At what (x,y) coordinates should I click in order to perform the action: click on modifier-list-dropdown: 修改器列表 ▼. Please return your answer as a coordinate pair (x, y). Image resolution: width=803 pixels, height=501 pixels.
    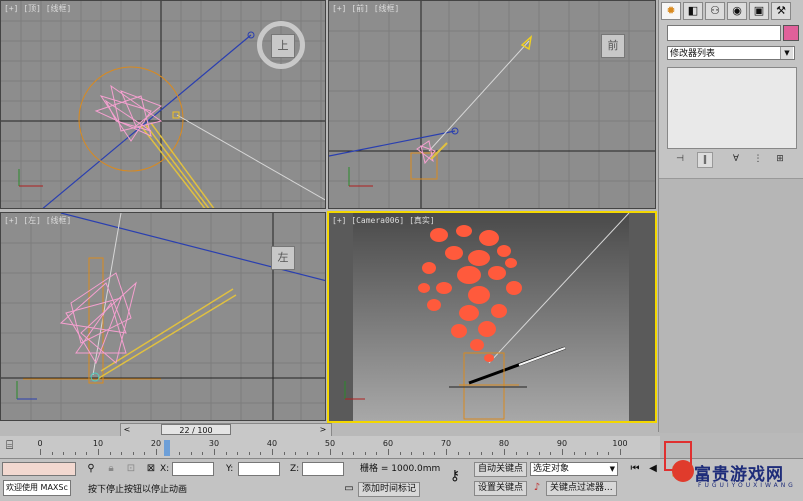
    Looking at the image, I should click on (731, 53).